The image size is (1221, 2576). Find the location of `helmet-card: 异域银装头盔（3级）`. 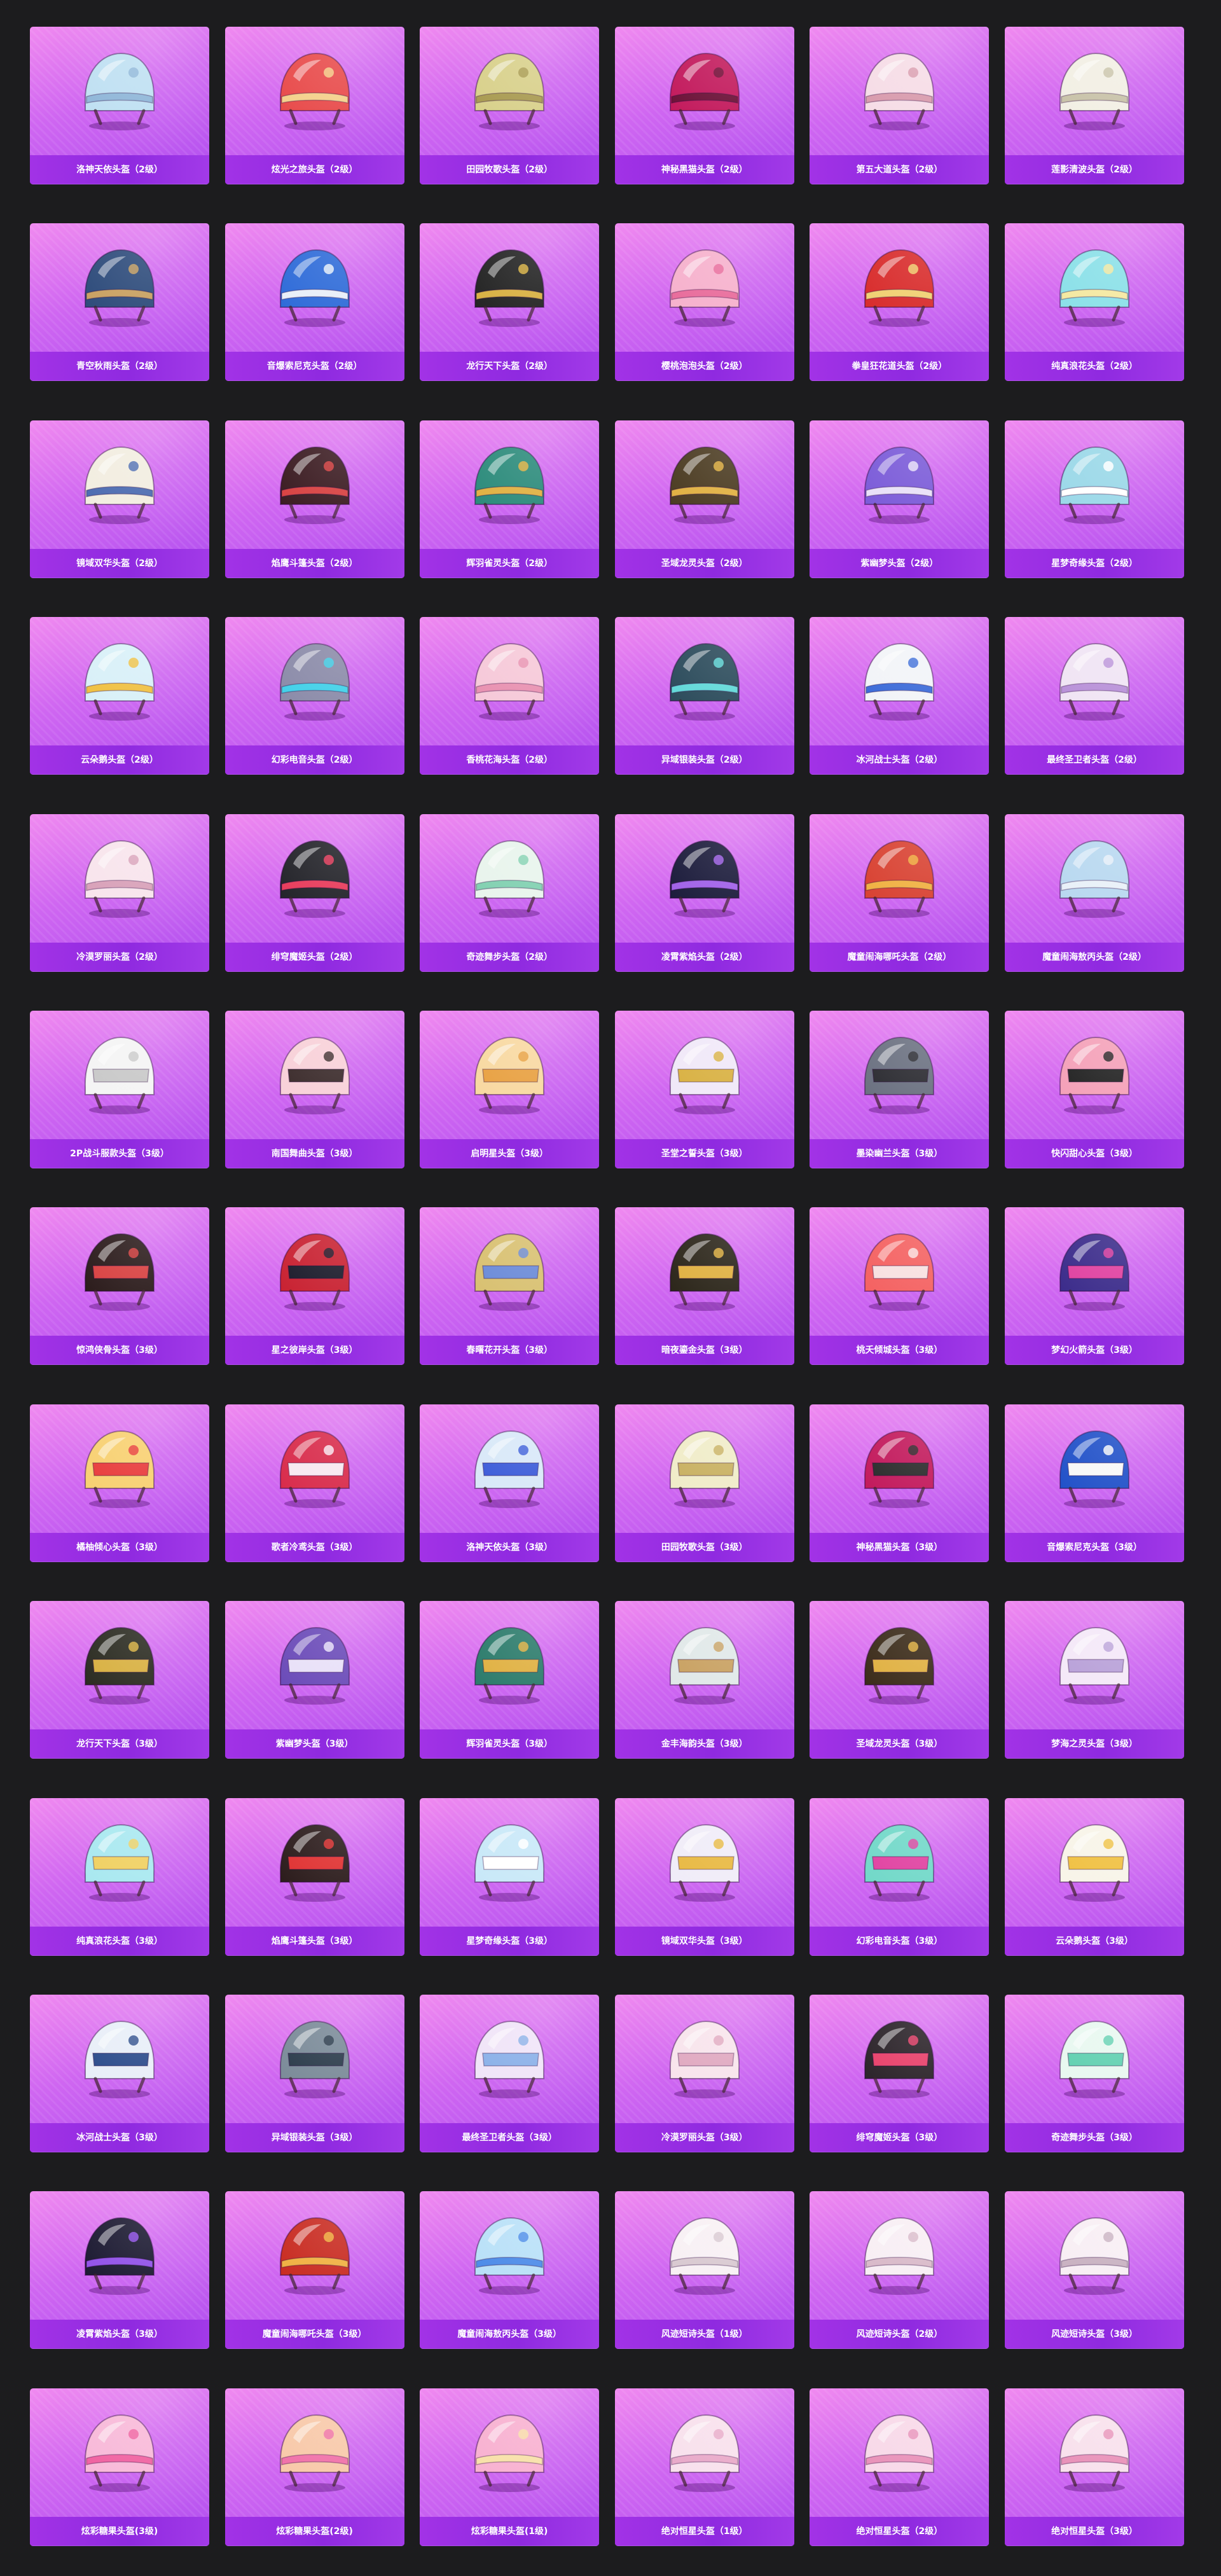

helmet-card: 异域银装头盔（3级） is located at coordinates (314, 2073).